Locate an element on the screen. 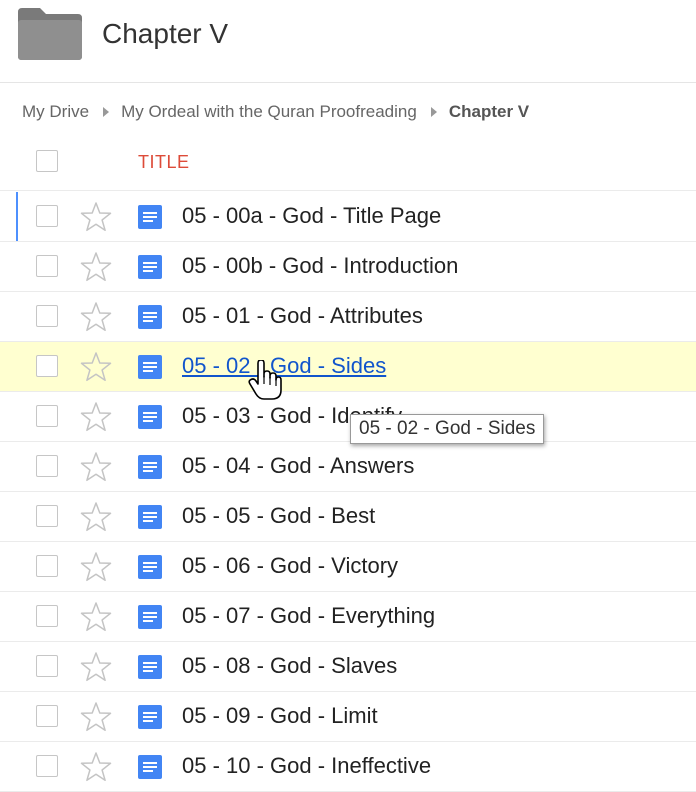  file-row: 05 - 00b - God - Introduction is located at coordinates (348, 267).